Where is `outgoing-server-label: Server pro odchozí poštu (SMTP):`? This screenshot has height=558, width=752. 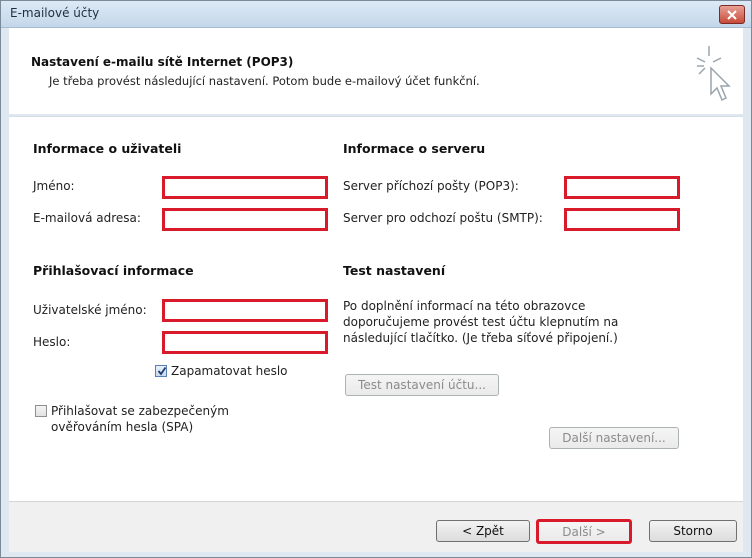
outgoing-server-label: Server pro odchozí poštu (SMTP): is located at coordinates (443, 218).